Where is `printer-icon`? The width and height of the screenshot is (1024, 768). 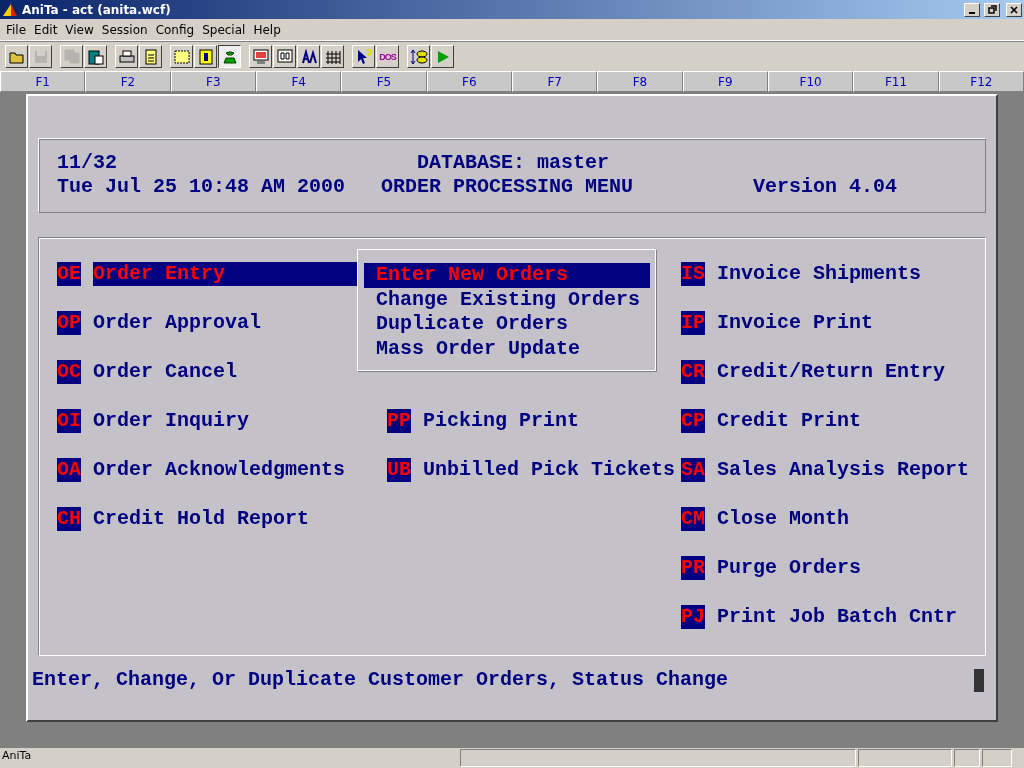 printer-icon is located at coordinates (126, 56).